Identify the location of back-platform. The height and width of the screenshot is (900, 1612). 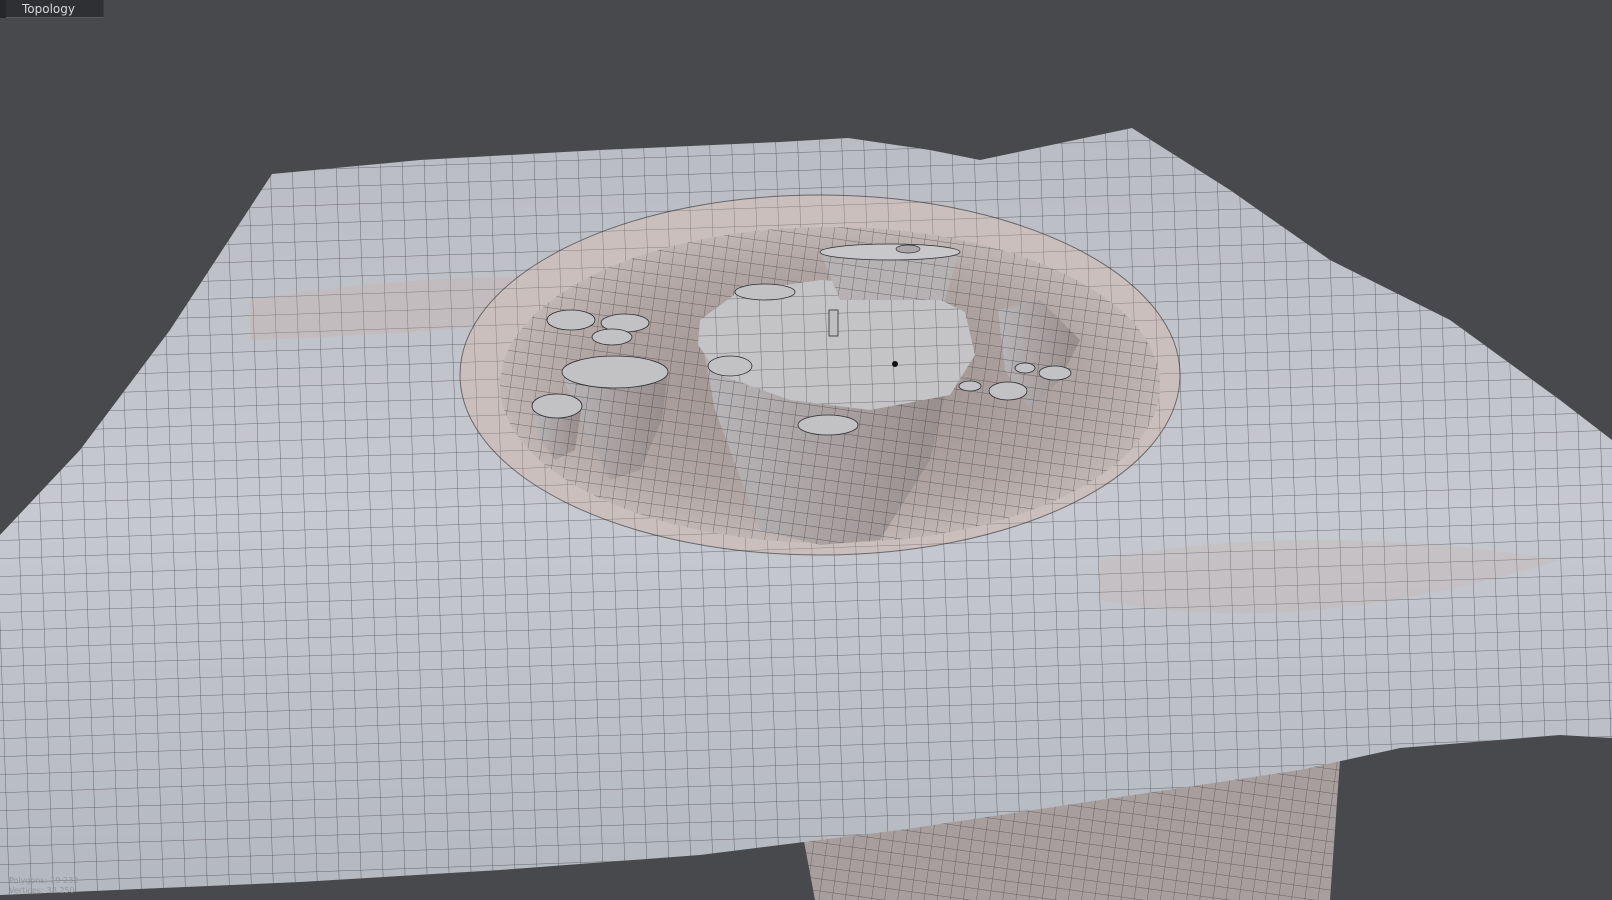
(890, 271).